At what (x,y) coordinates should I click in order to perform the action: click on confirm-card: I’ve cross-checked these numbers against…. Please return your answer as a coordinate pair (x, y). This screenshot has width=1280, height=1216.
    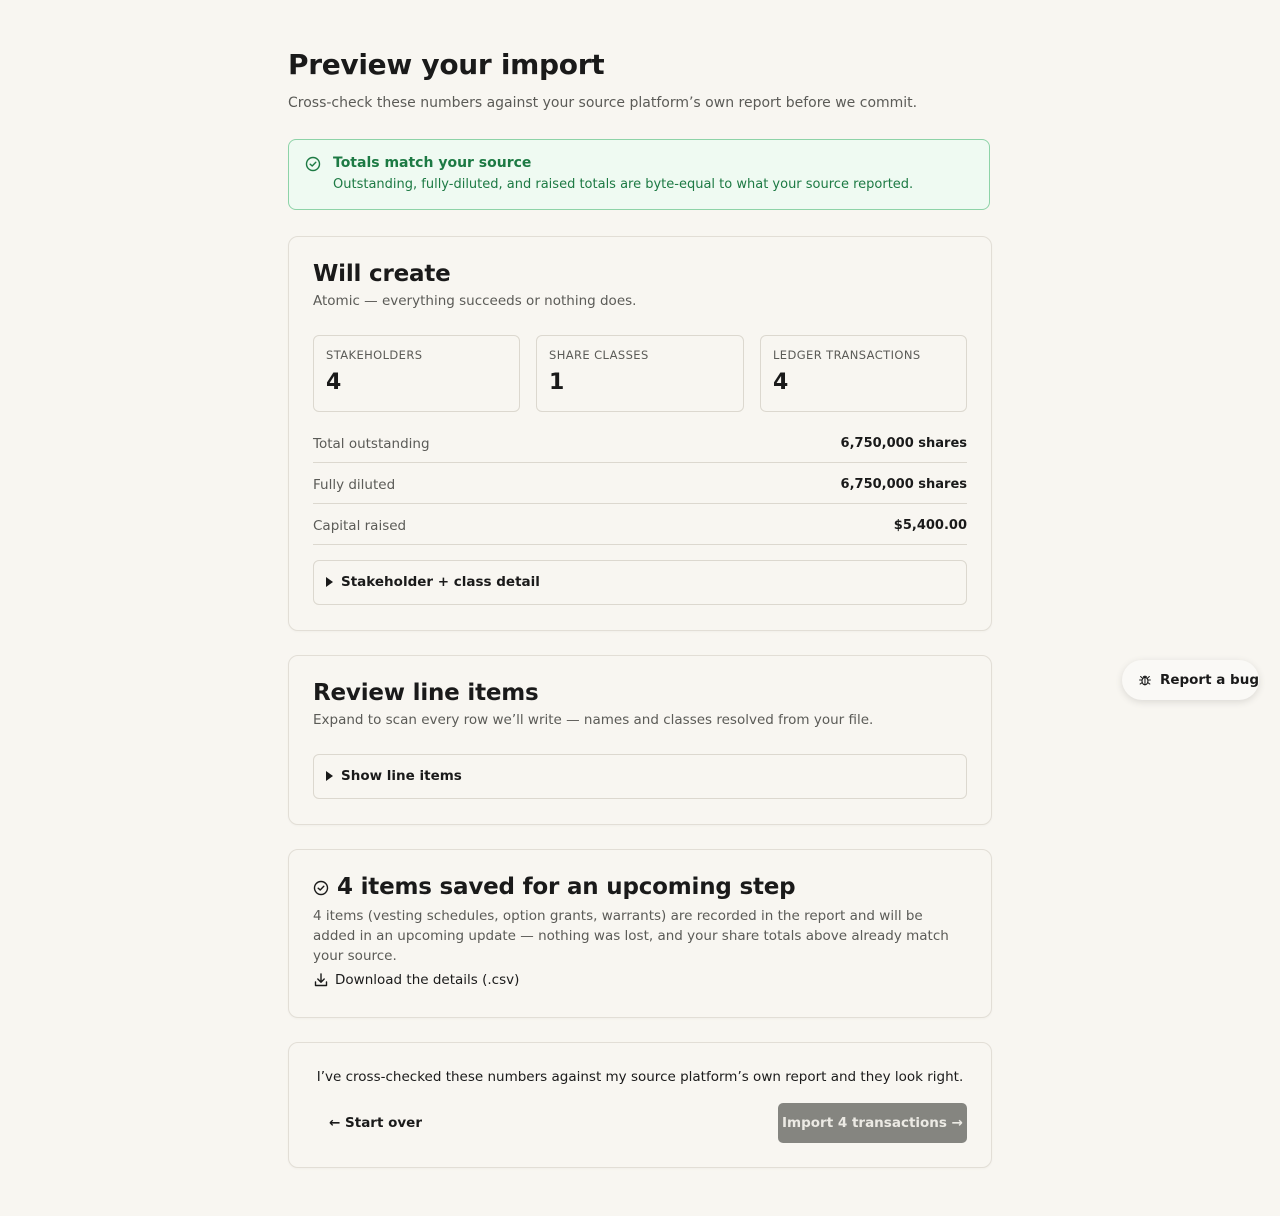
    Looking at the image, I should click on (640, 1105).